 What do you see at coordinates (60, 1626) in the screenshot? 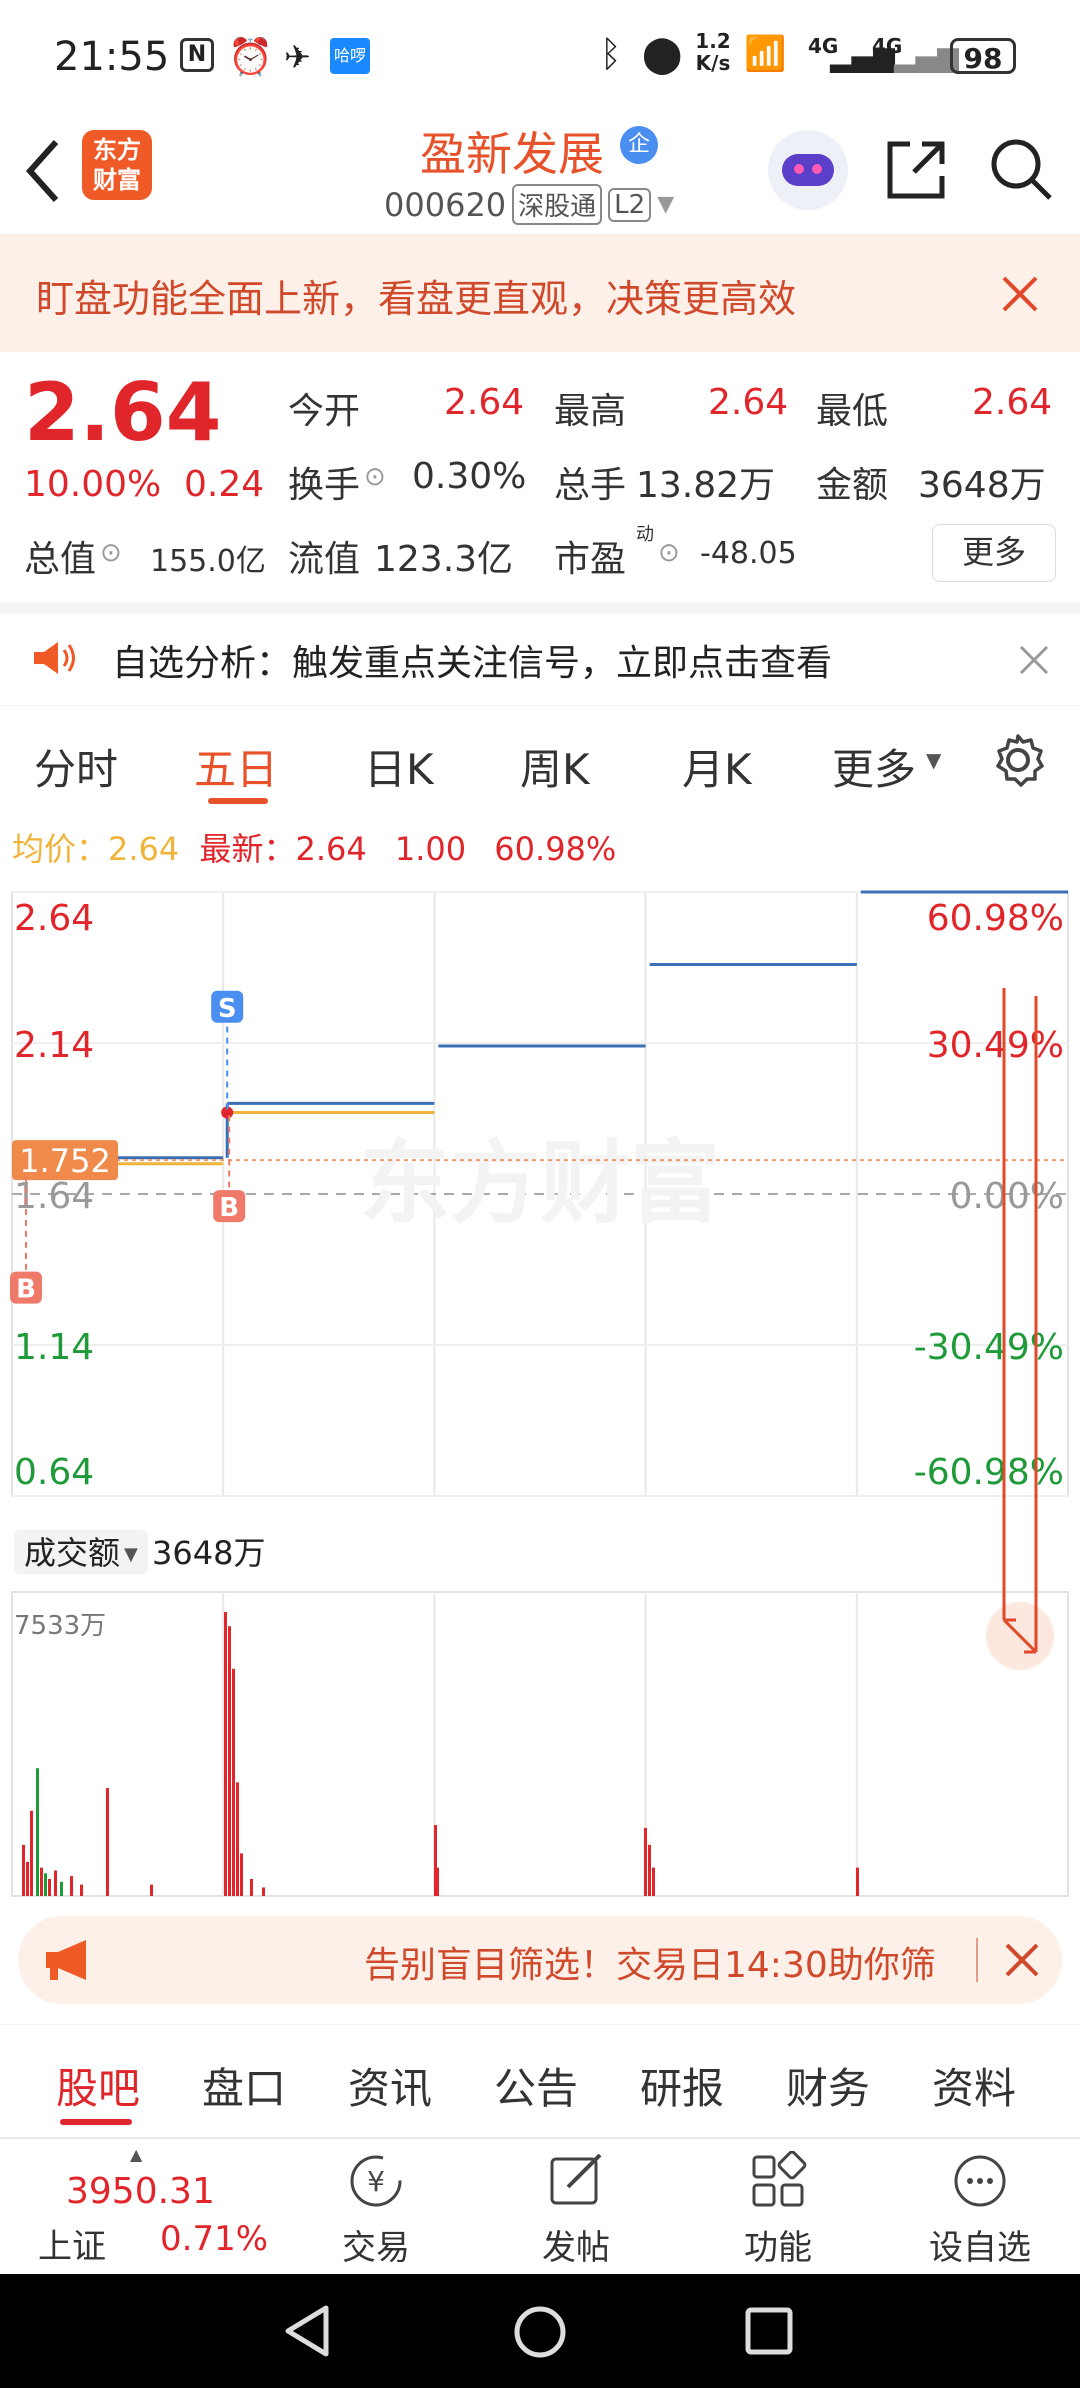
I see `volume-max-label: 7533万` at bounding box center [60, 1626].